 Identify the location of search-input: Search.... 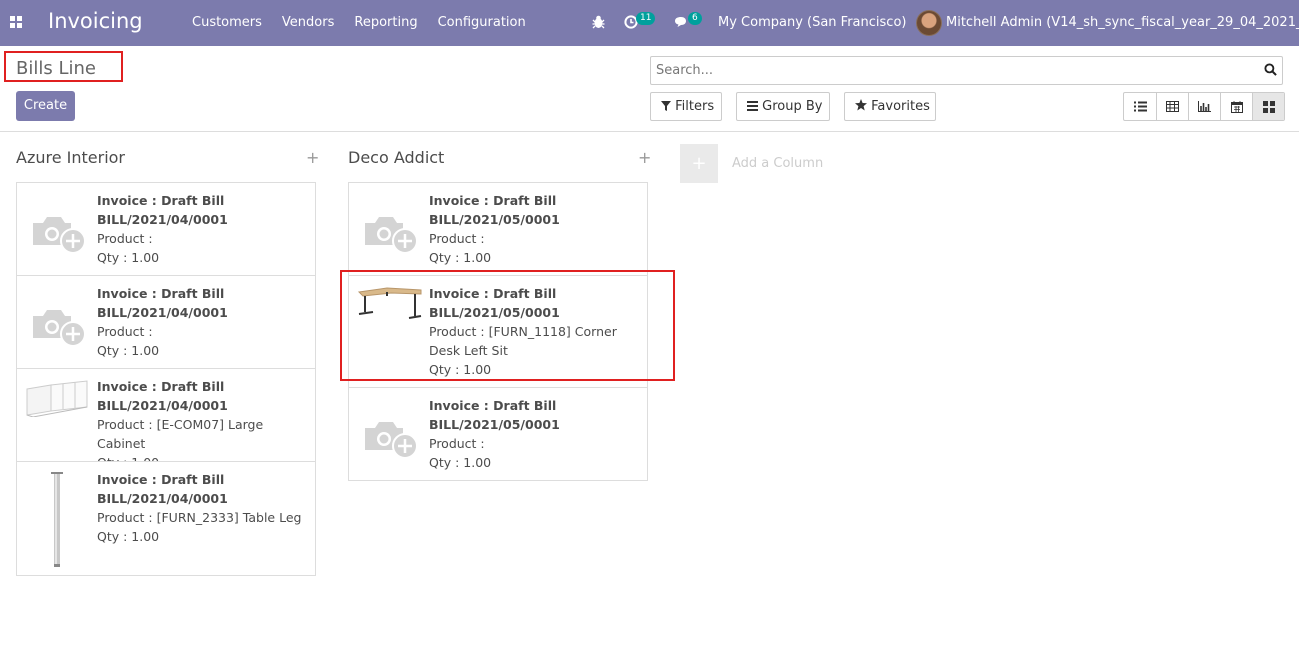
(966, 70).